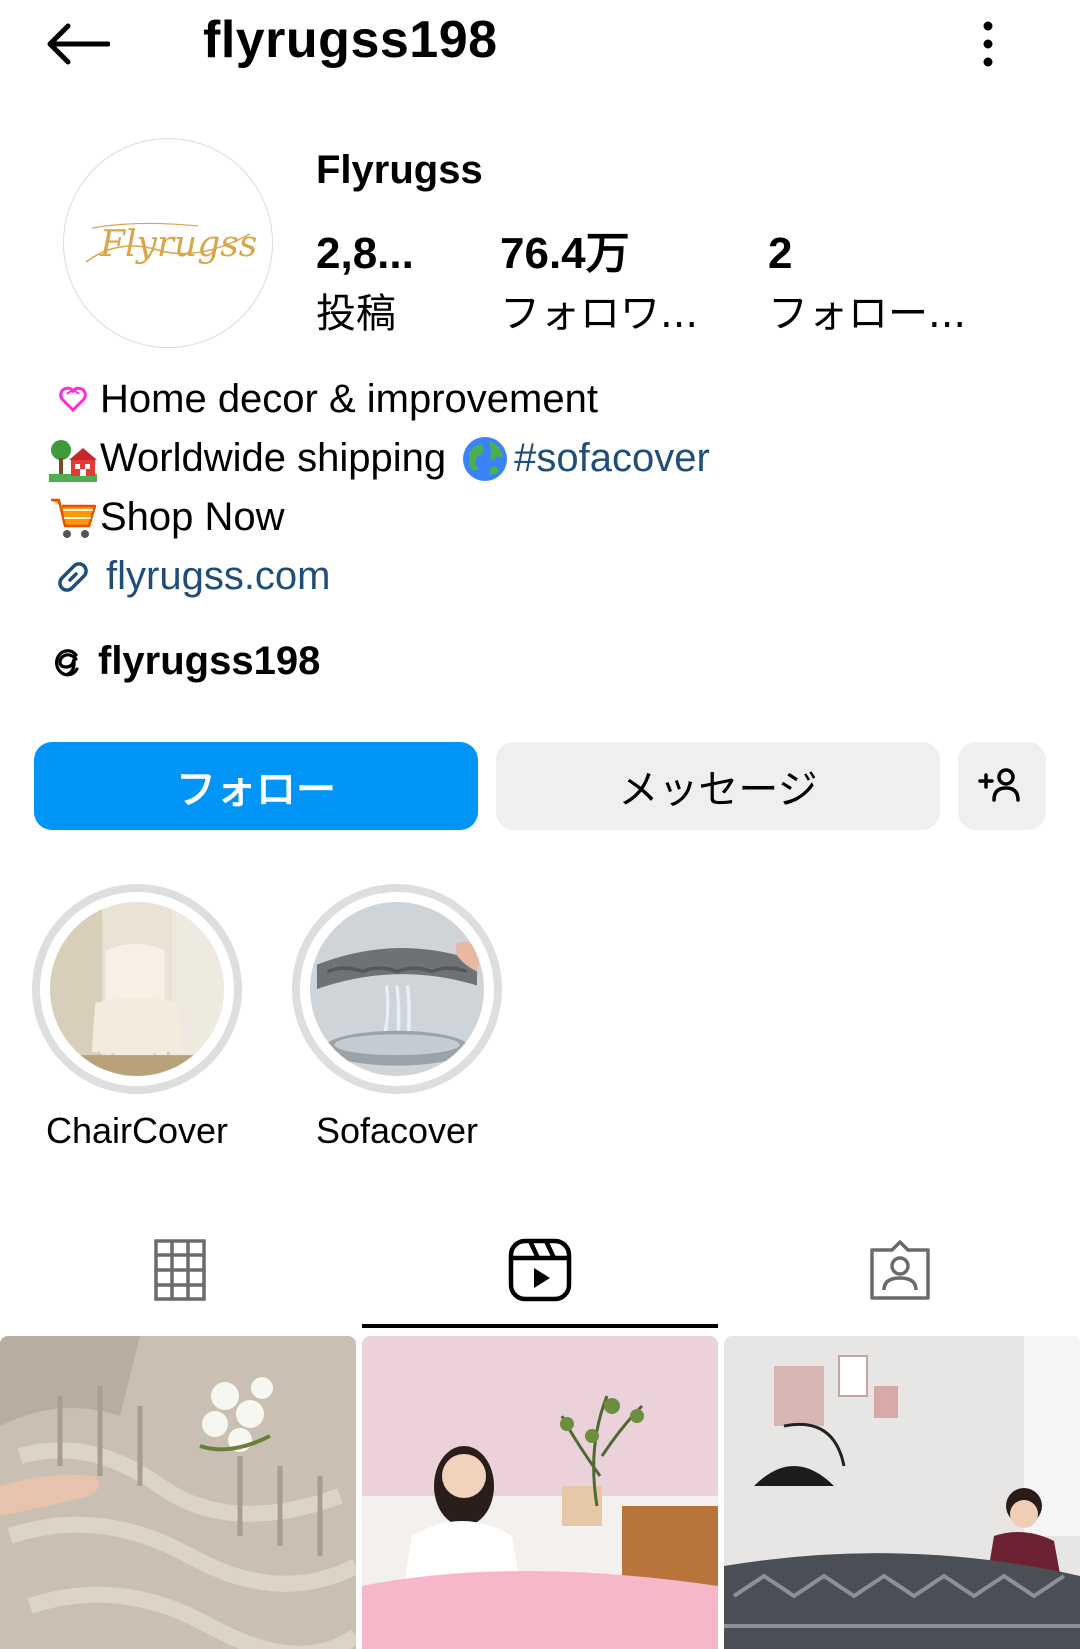 This screenshot has width=1080, height=1649. Describe the element at coordinates (73, 459) in the screenshot. I see `house-with-tree-emoji` at that location.